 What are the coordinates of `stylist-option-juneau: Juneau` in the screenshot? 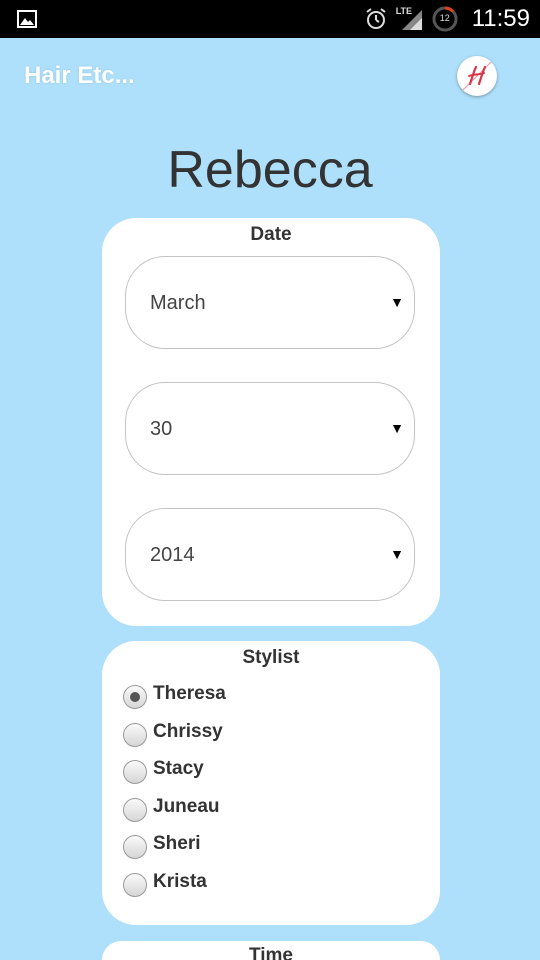 It's located at (171, 807).